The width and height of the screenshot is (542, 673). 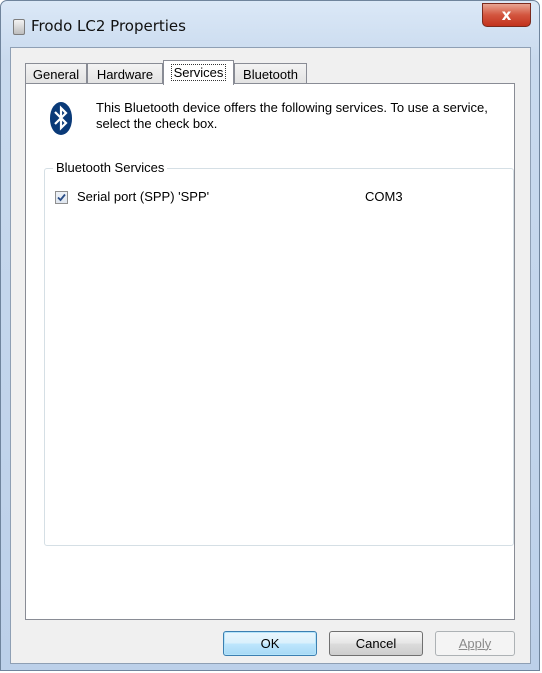 I want to click on checkmark-icon, so click(x=61, y=197).